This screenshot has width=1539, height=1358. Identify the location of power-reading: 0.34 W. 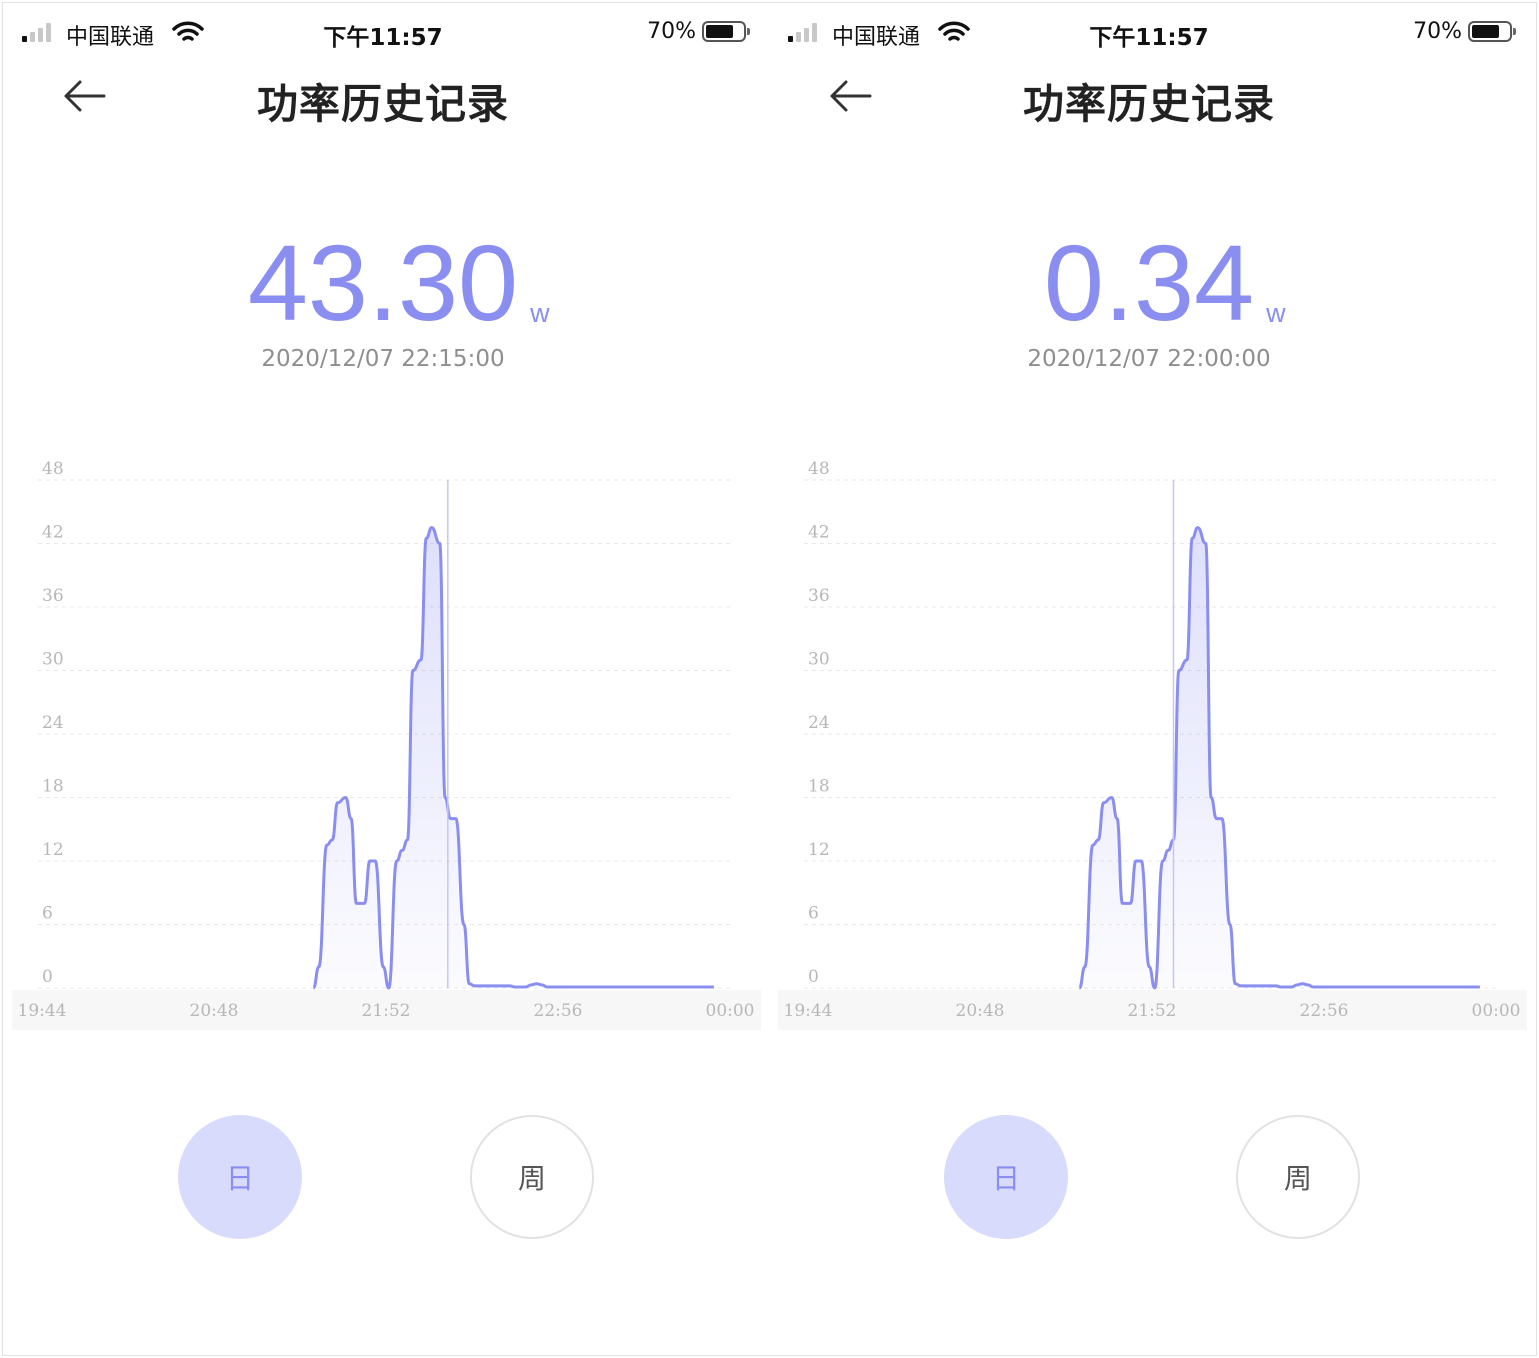
(1149, 283).